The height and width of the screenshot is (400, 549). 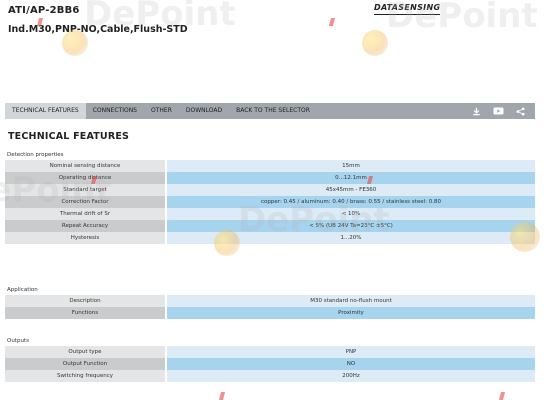 What do you see at coordinates (85, 190) in the screenshot?
I see `row-label: Standard target` at bounding box center [85, 190].